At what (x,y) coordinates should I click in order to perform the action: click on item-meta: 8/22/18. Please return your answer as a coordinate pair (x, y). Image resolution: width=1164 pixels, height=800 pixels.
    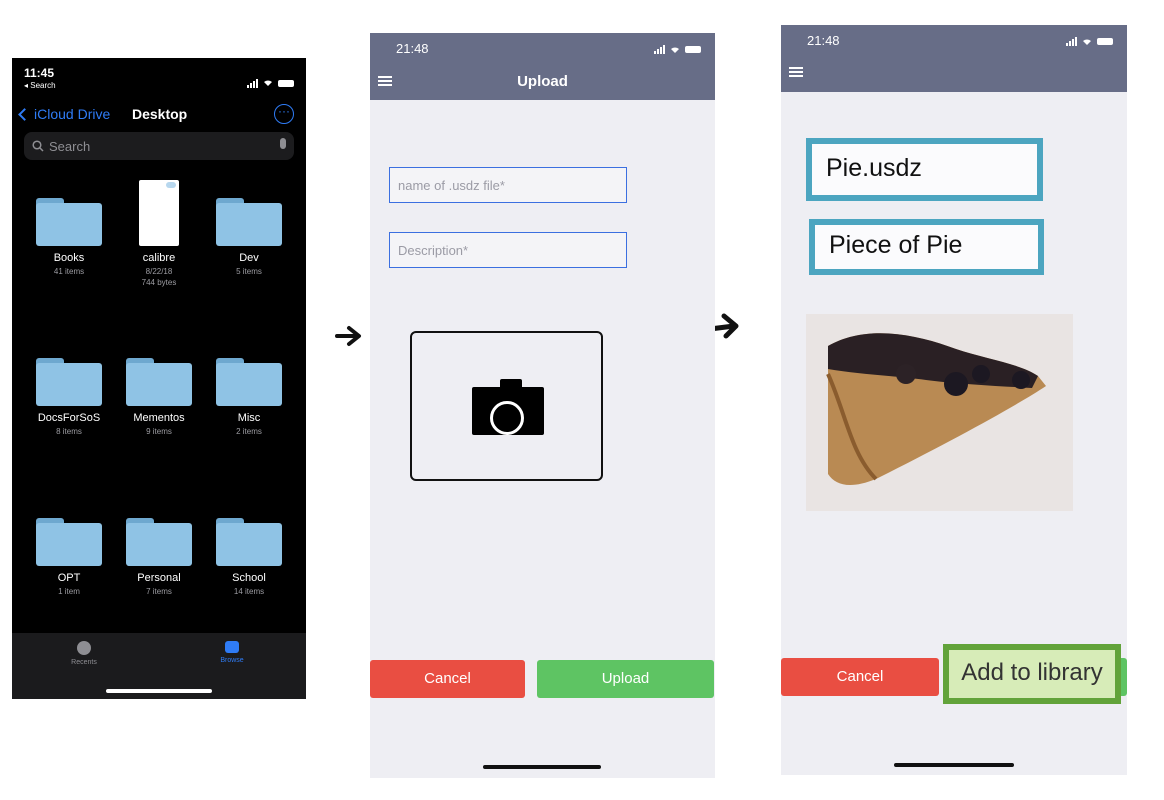
    Looking at the image, I should click on (159, 271).